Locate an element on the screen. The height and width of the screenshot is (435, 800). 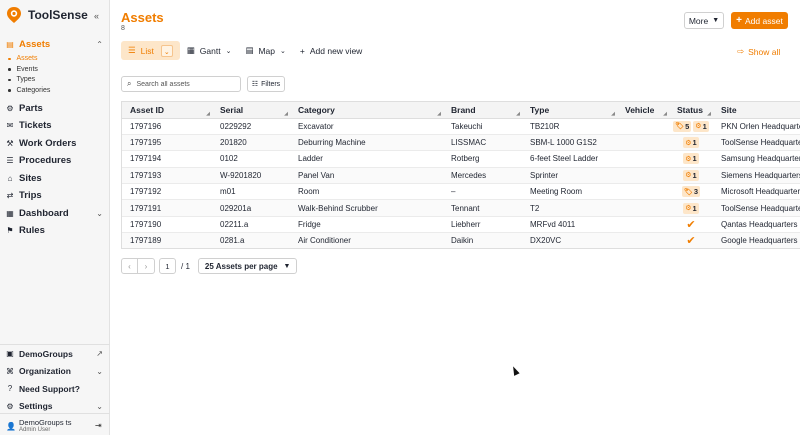
plus-icon: + is located at coordinates (302, 50).